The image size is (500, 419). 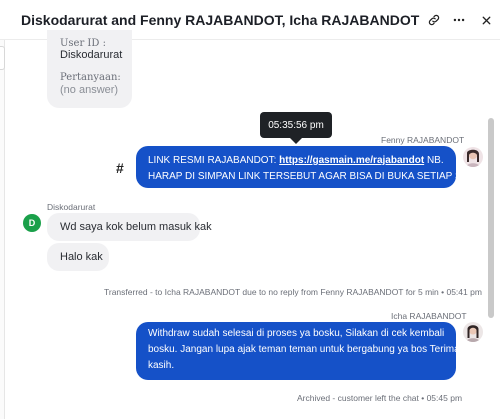 What do you see at coordinates (351, 160) in the screenshot?
I see `message-link: https://gasmain.me/rajabandot` at bounding box center [351, 160].